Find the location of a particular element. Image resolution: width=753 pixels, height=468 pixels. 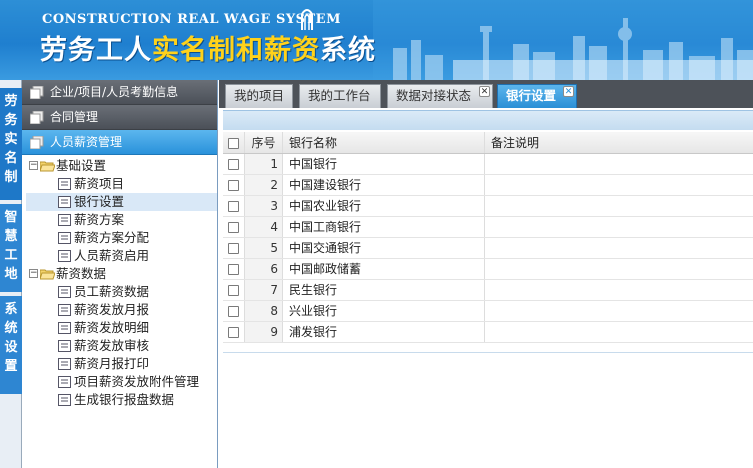

tree-item-monthly-report: 薪资发放月报 is located at coordinates (121, 310).